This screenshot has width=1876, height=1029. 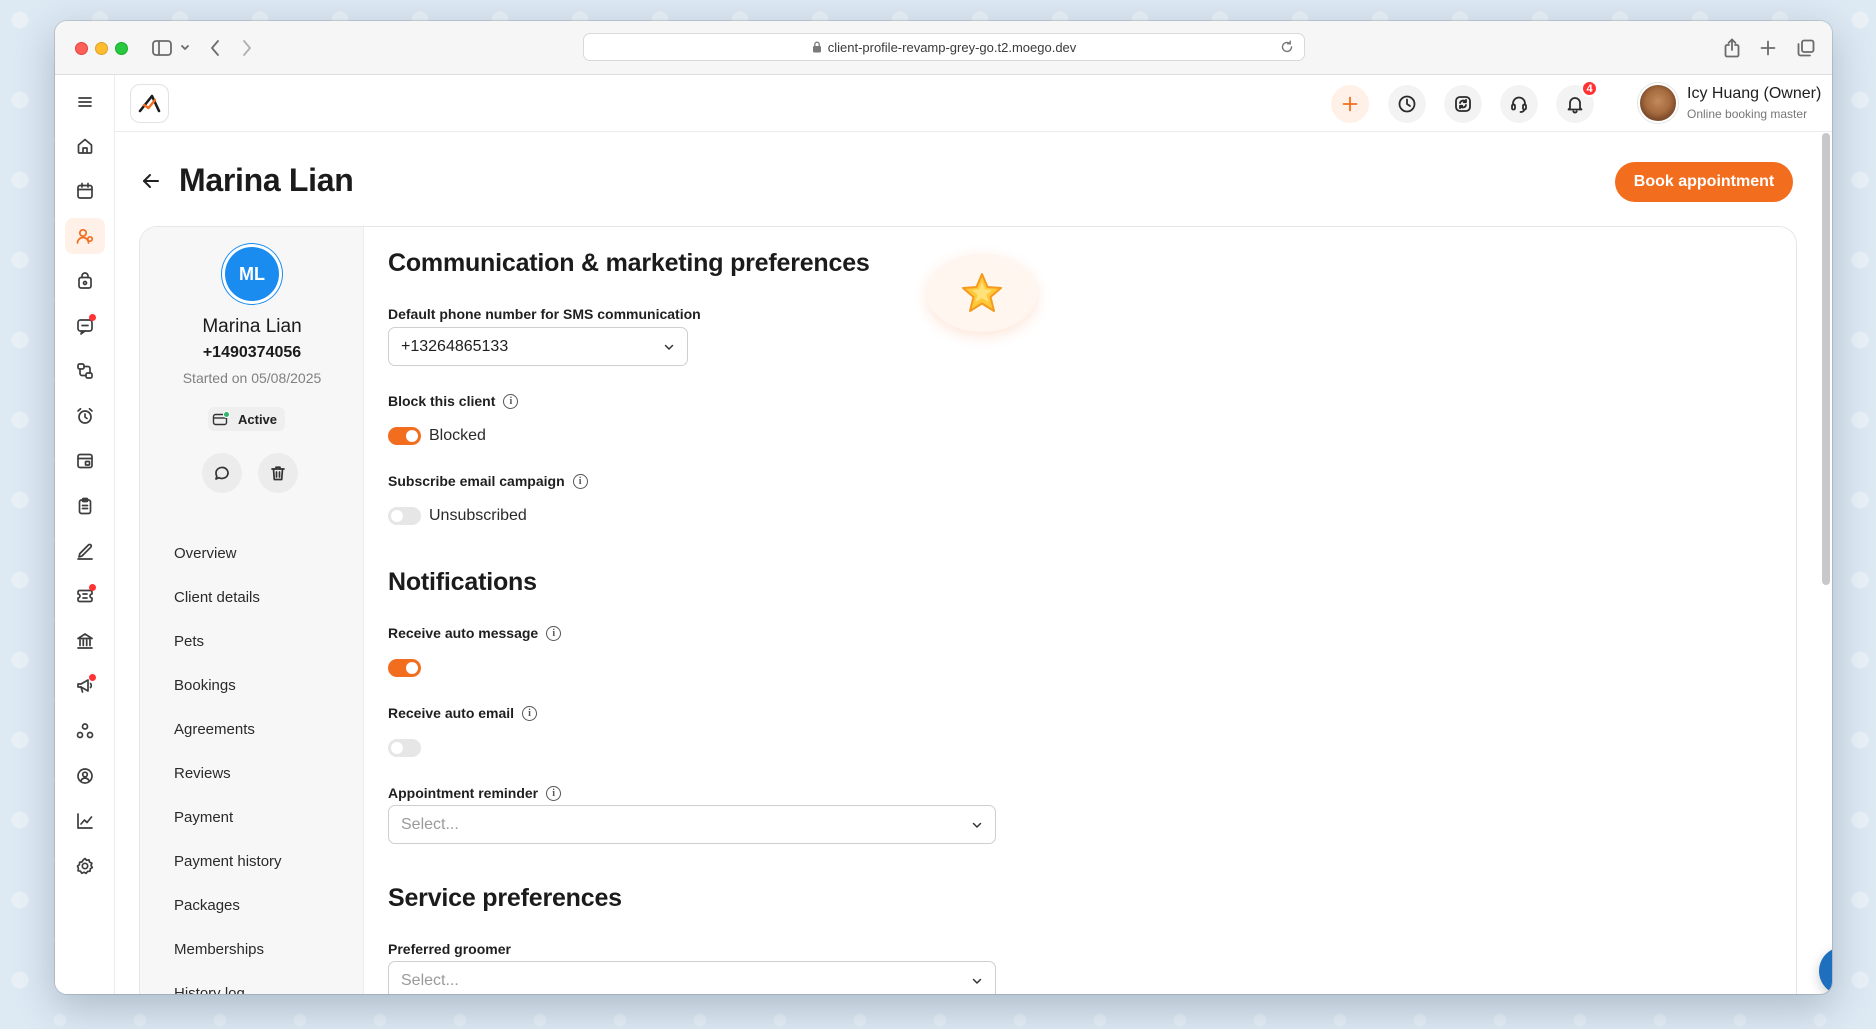 I want to click on client-avatar: ML, so click(x=252, y=274).